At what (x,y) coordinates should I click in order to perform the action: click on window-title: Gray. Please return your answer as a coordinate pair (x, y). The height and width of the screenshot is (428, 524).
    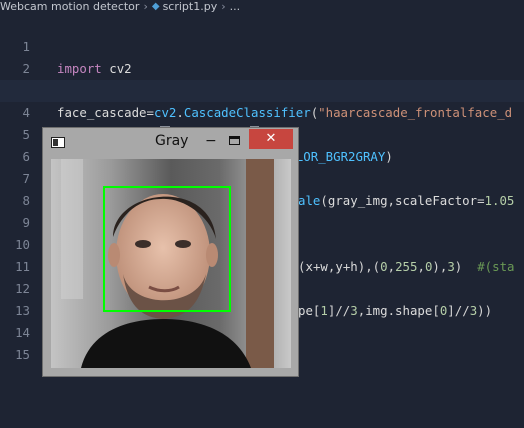
    Looking at the image, I should click on (172, 141).